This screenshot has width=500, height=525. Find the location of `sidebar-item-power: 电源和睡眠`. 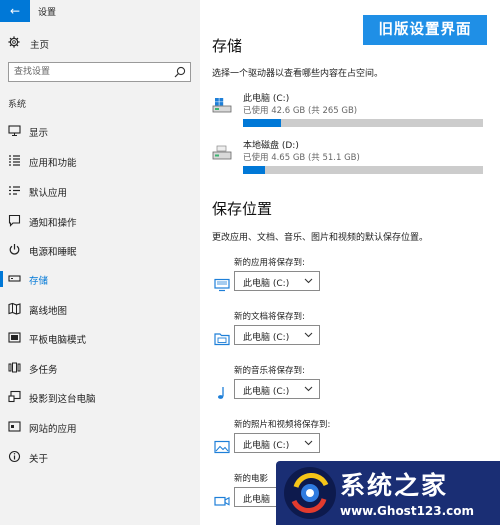

sidebar-item-power: 电源和睡眠 is located at coordinates (100, 250).